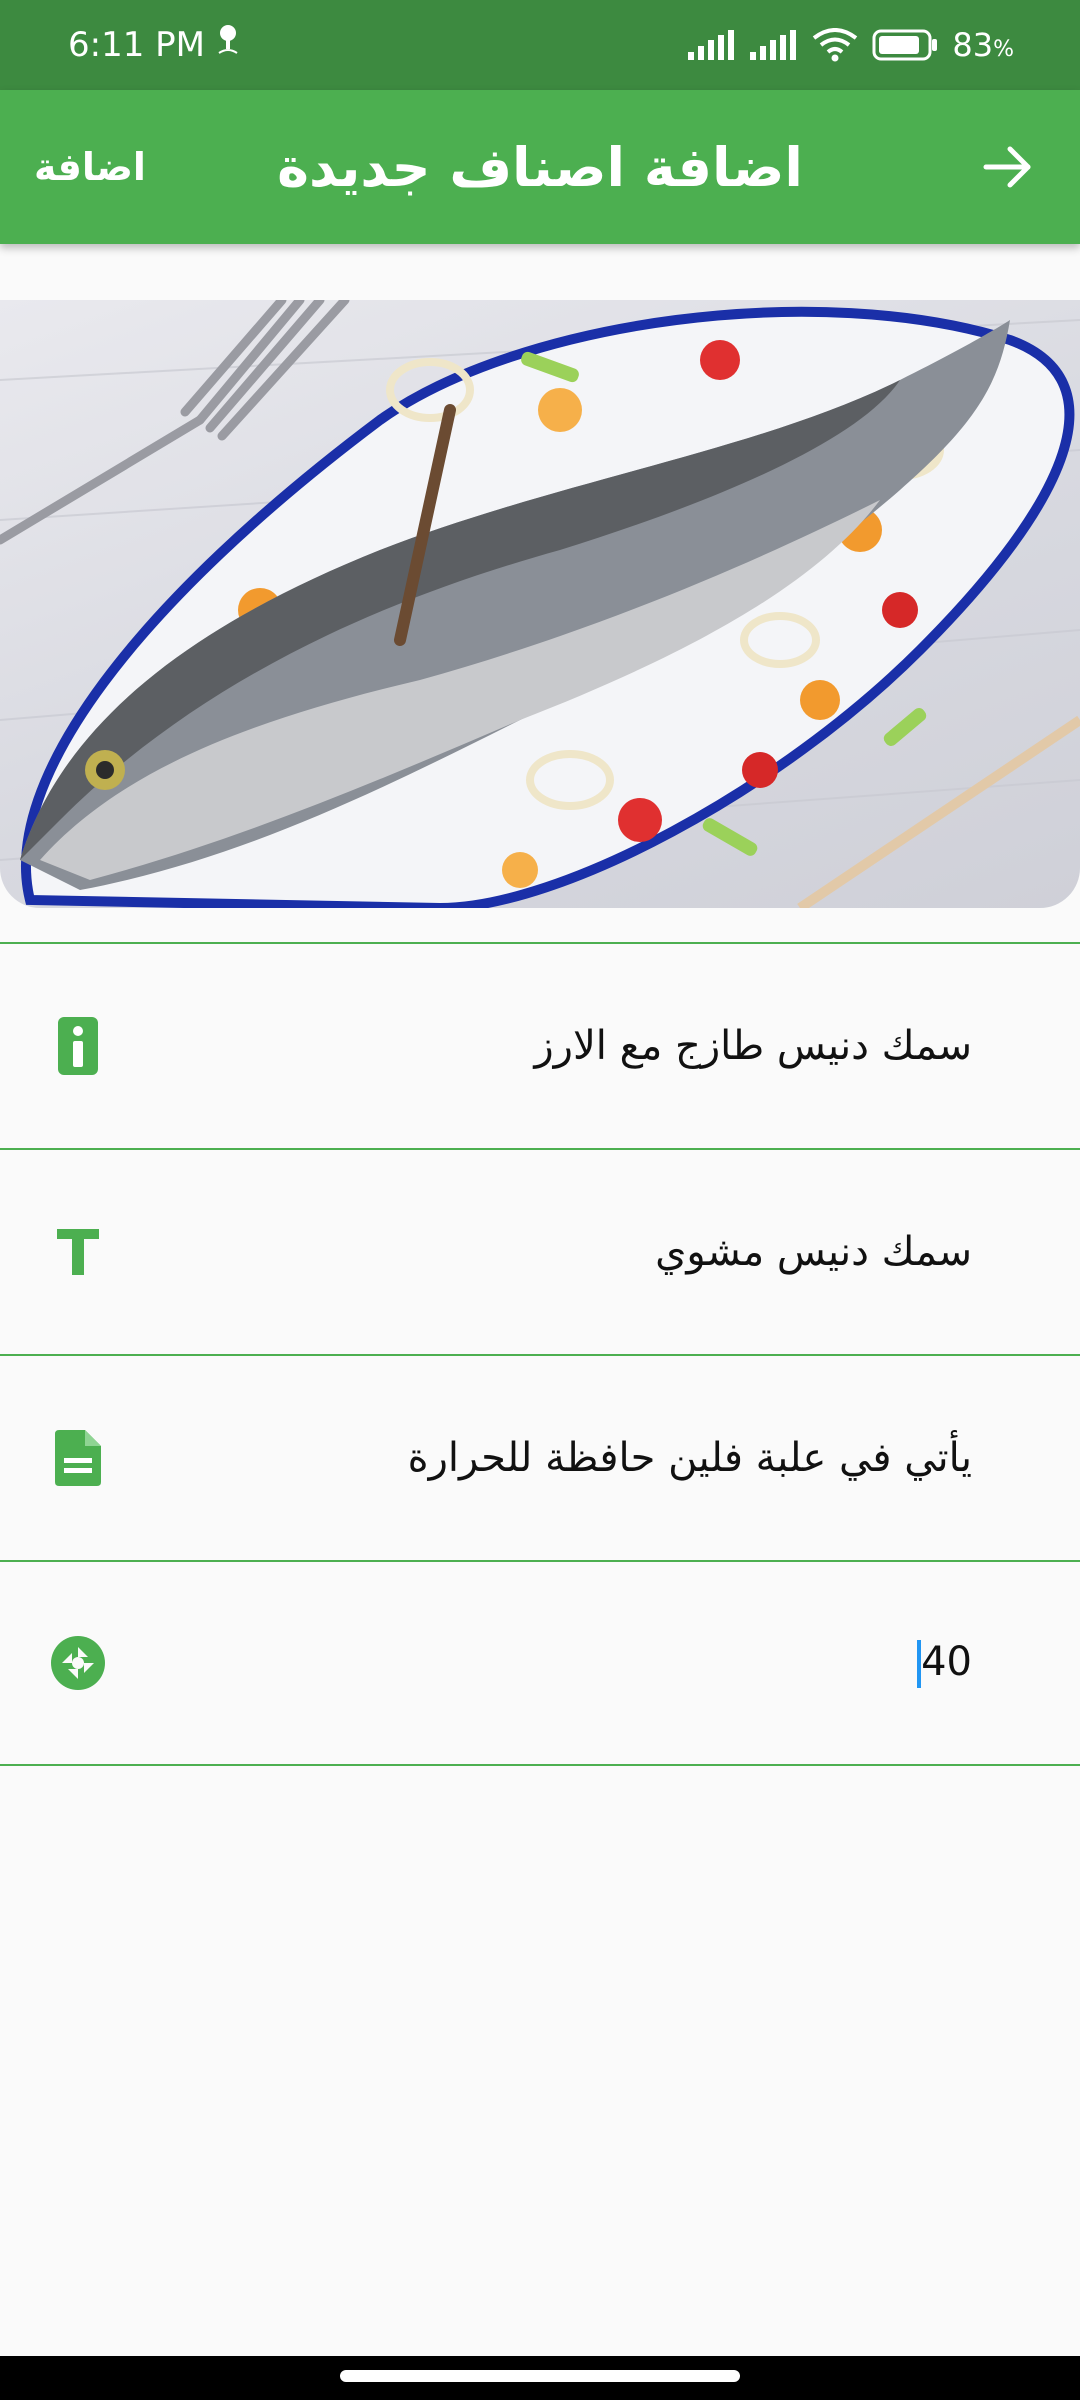 This screenshot has width=1080, height=2400. Describe the element at coordinates (78, 1458) in the screenshot. I see `document-icon` at that location.